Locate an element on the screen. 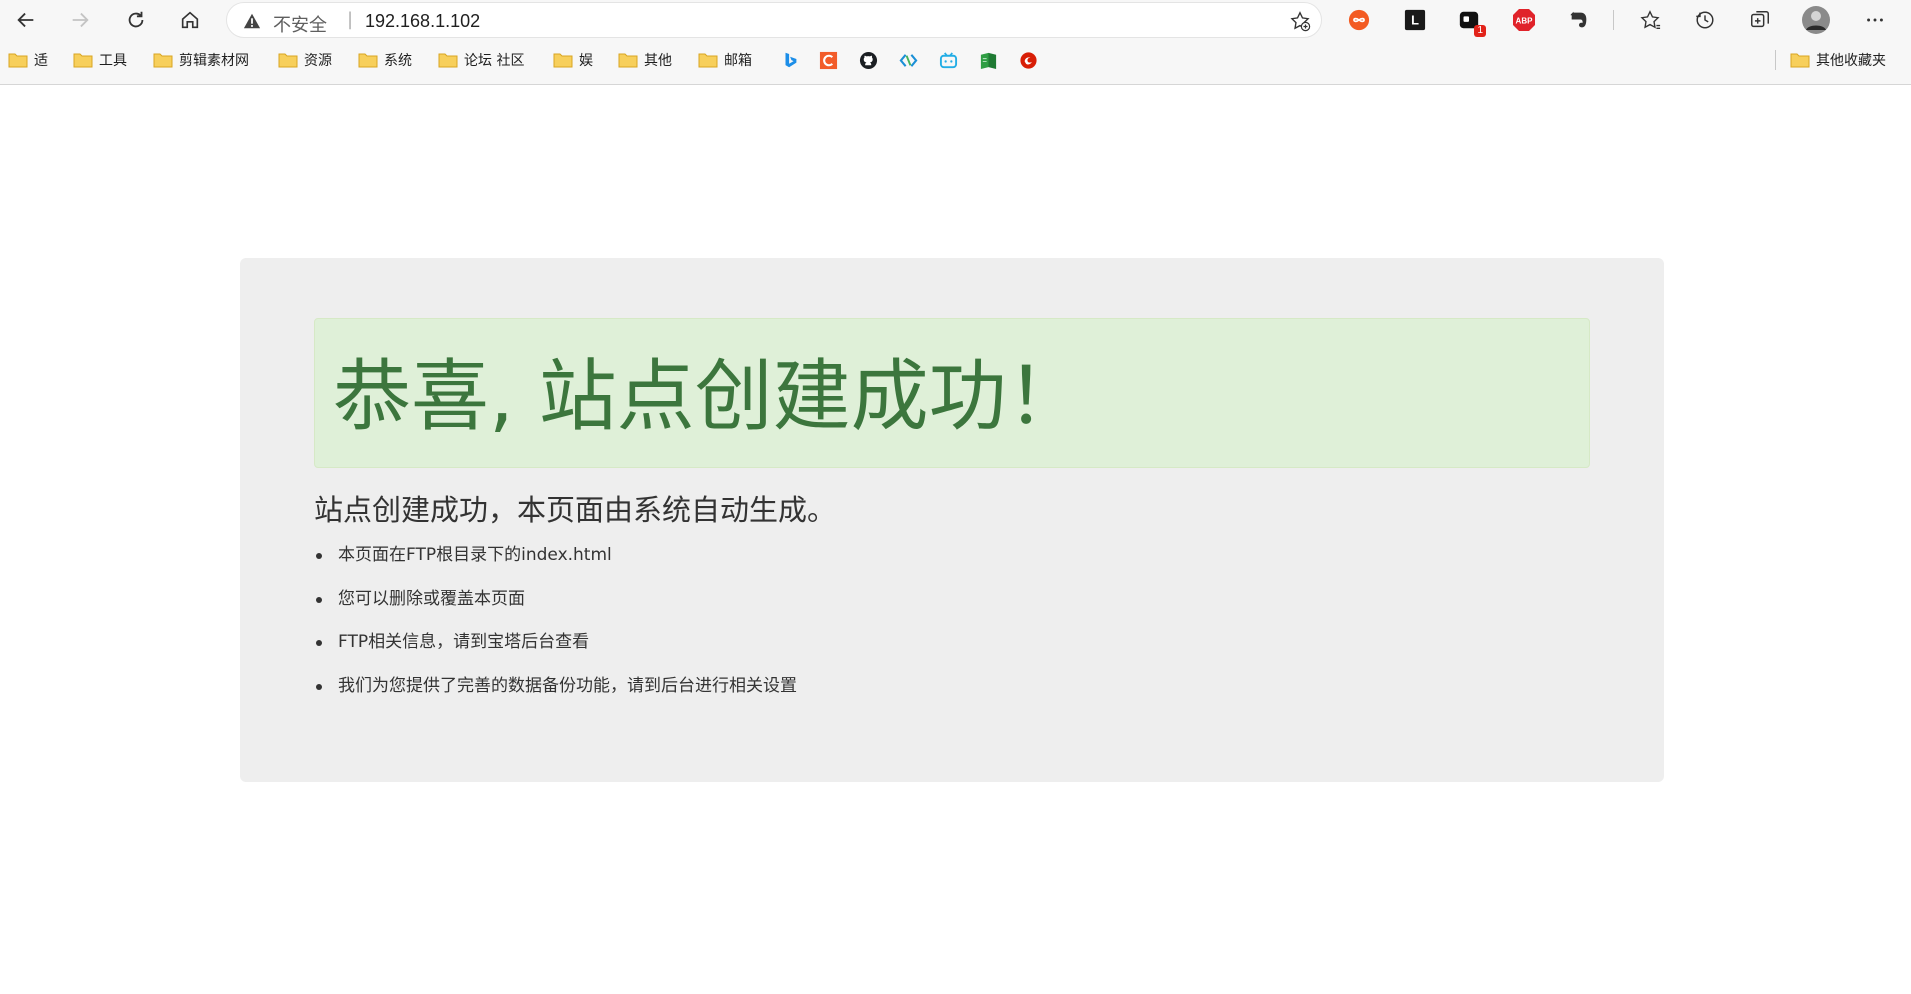  bookmark-folder: 论坛 社区 is located at coordinates (481, 60).